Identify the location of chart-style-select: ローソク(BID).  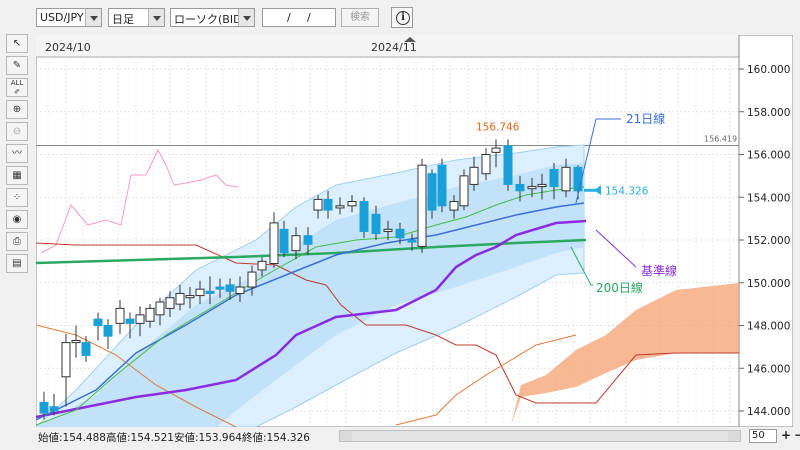
(212, 17).